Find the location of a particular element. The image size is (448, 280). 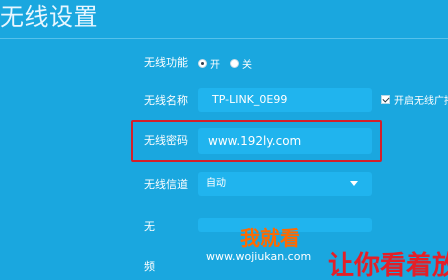

watermark-url: www.wojiukan.com is located at coordinates (259, 256).